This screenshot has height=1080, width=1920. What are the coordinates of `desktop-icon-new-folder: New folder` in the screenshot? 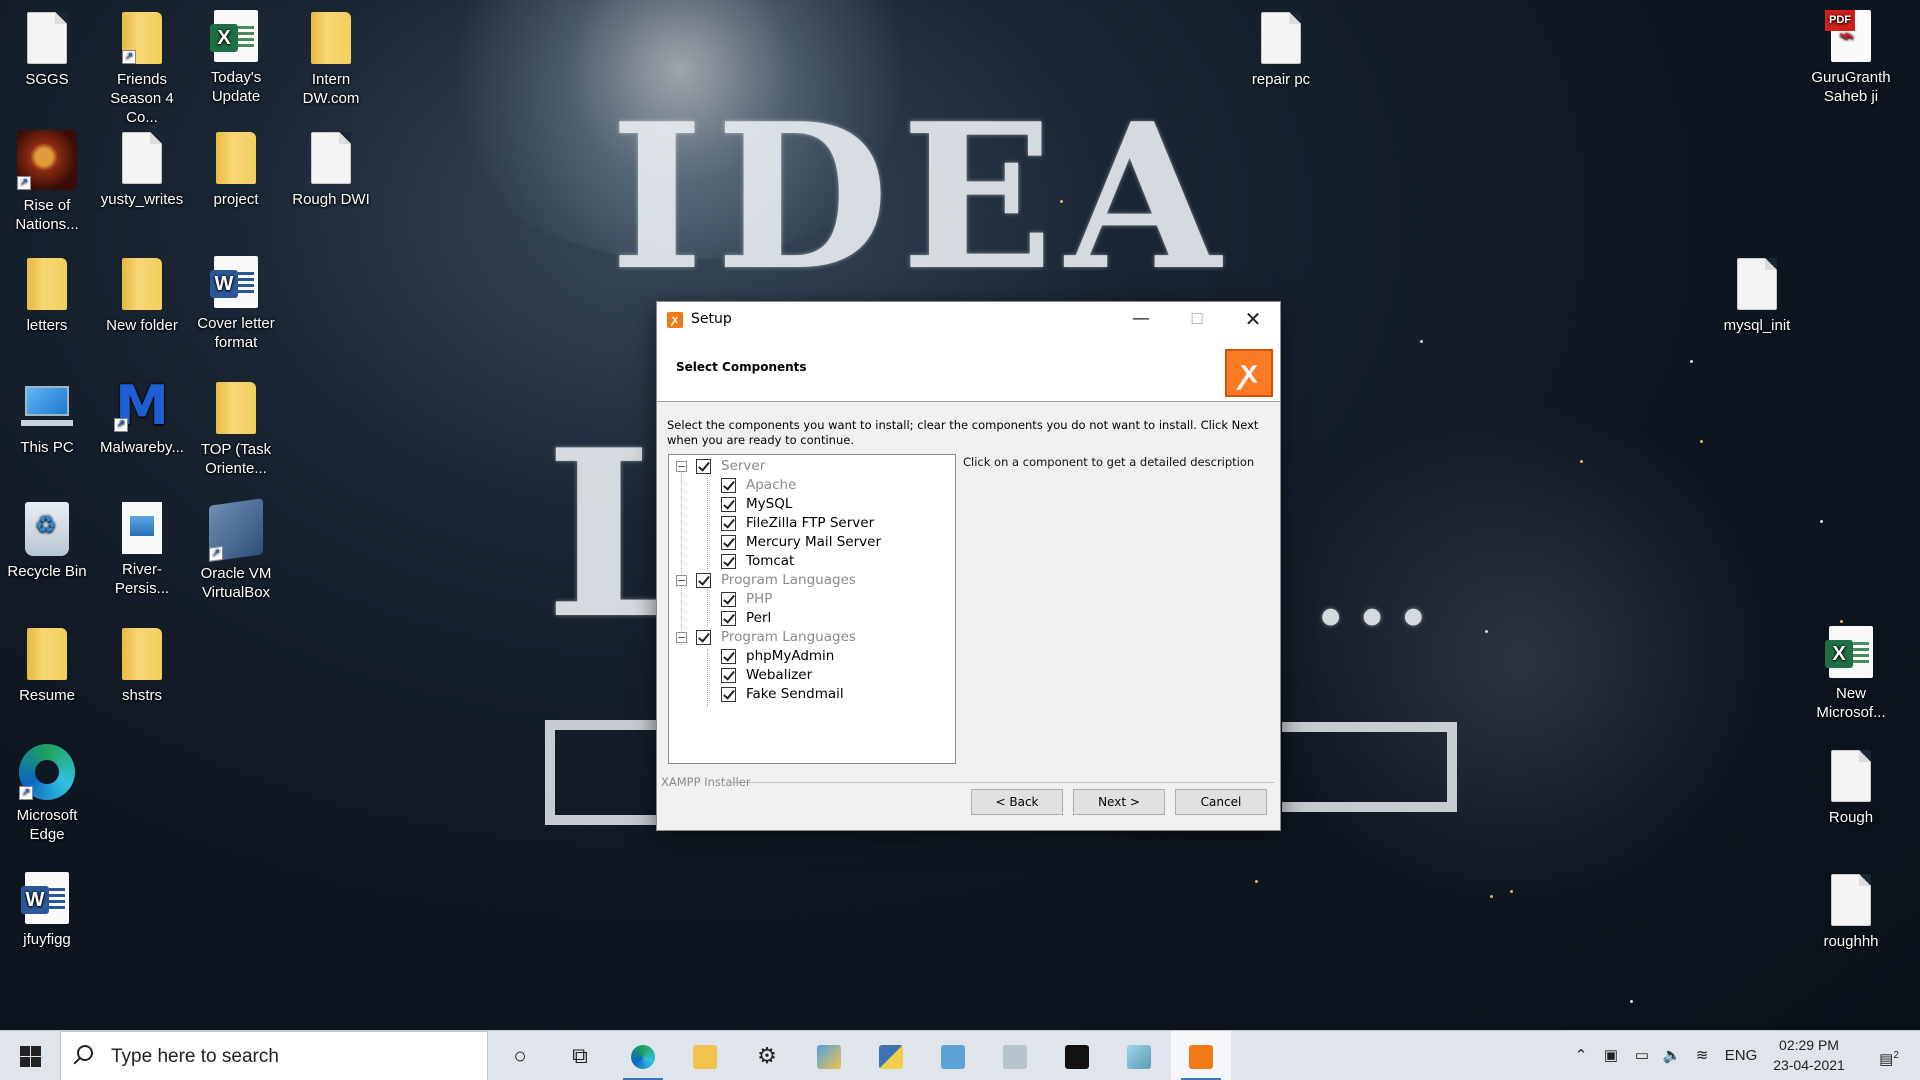 It's located at (142, 295).